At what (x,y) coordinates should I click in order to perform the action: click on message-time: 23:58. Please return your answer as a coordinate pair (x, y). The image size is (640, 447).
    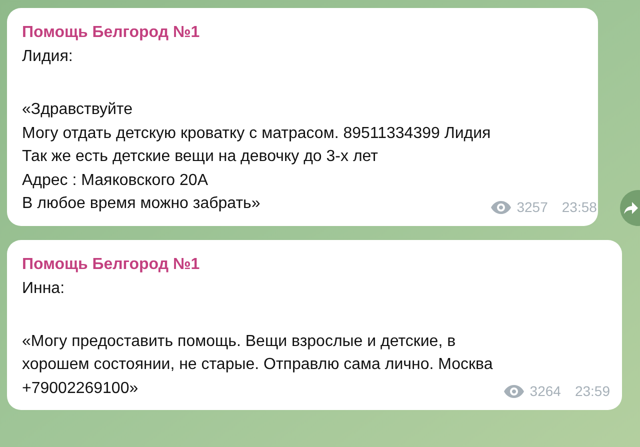
    Looking at the image, I should click on (579, 207).